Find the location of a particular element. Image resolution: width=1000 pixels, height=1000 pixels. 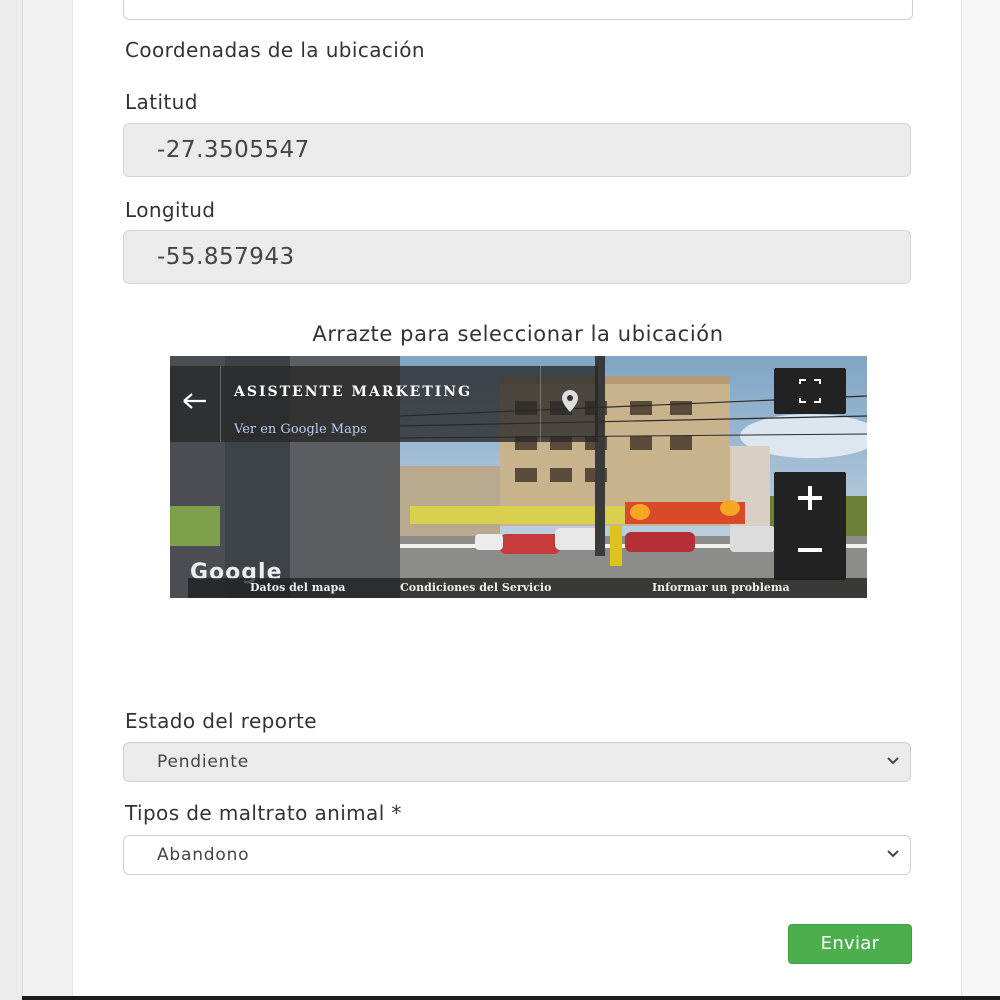

fullscreen-icon is located at coordinates (810, 391).